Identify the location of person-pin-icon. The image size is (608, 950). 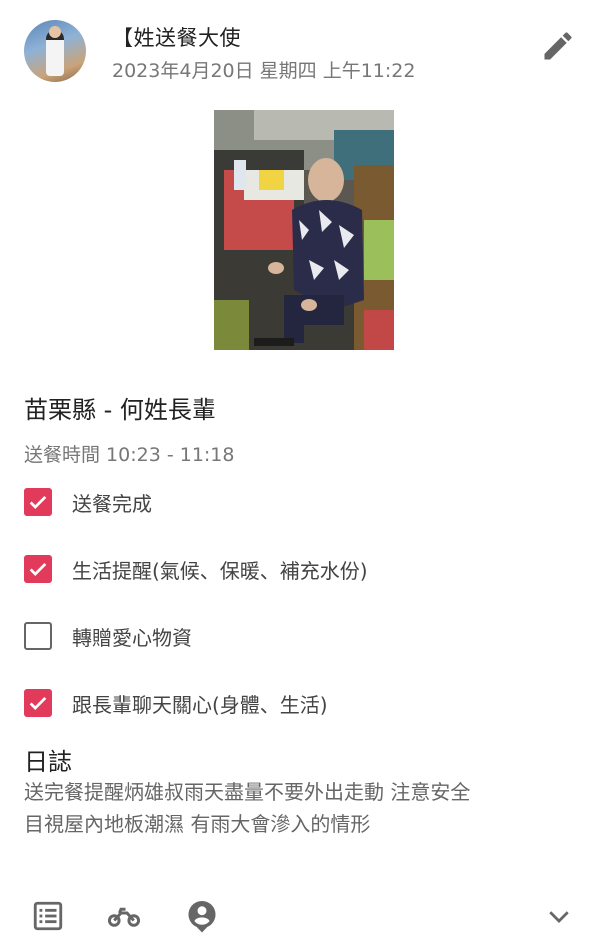
(202, 917).